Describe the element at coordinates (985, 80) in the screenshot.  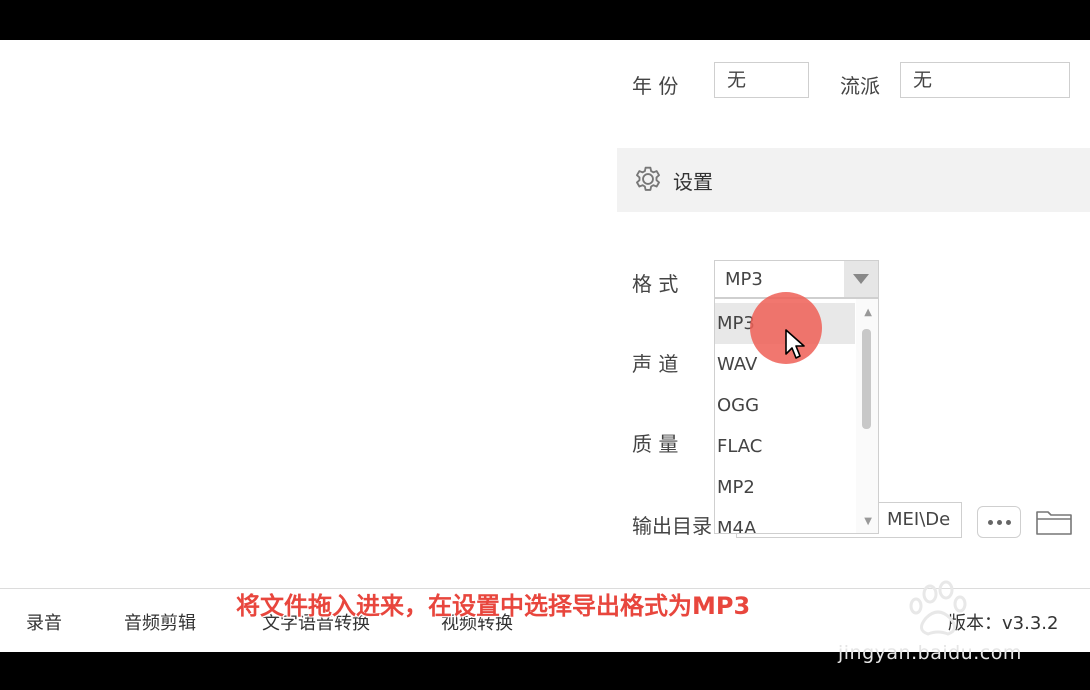
I see `genre-field: 无` at that location.